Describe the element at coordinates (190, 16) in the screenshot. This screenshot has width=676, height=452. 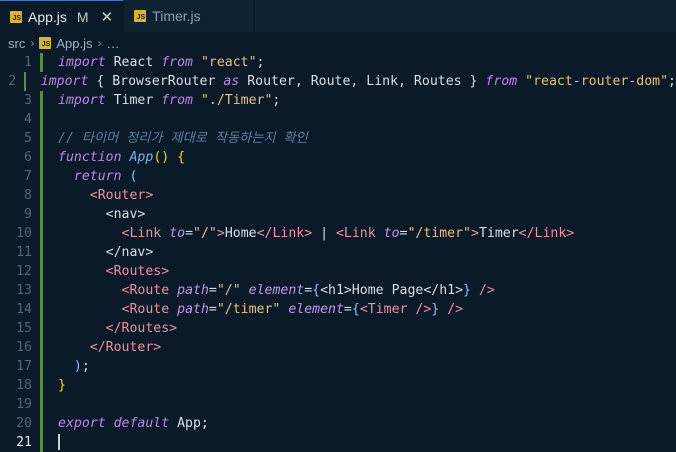
I see `tab-timer-js: JS Timer.js` at that location.